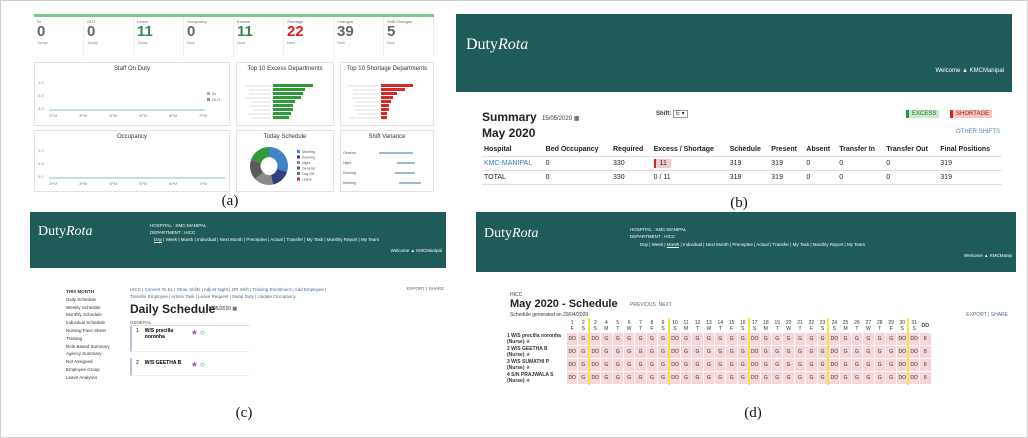 This screenshot has height=438, width=1028. What do you see at coordinates (206, 239) in the screenshot?
I see `nav-item-individual: Individual` at bounding box center [206, 239].